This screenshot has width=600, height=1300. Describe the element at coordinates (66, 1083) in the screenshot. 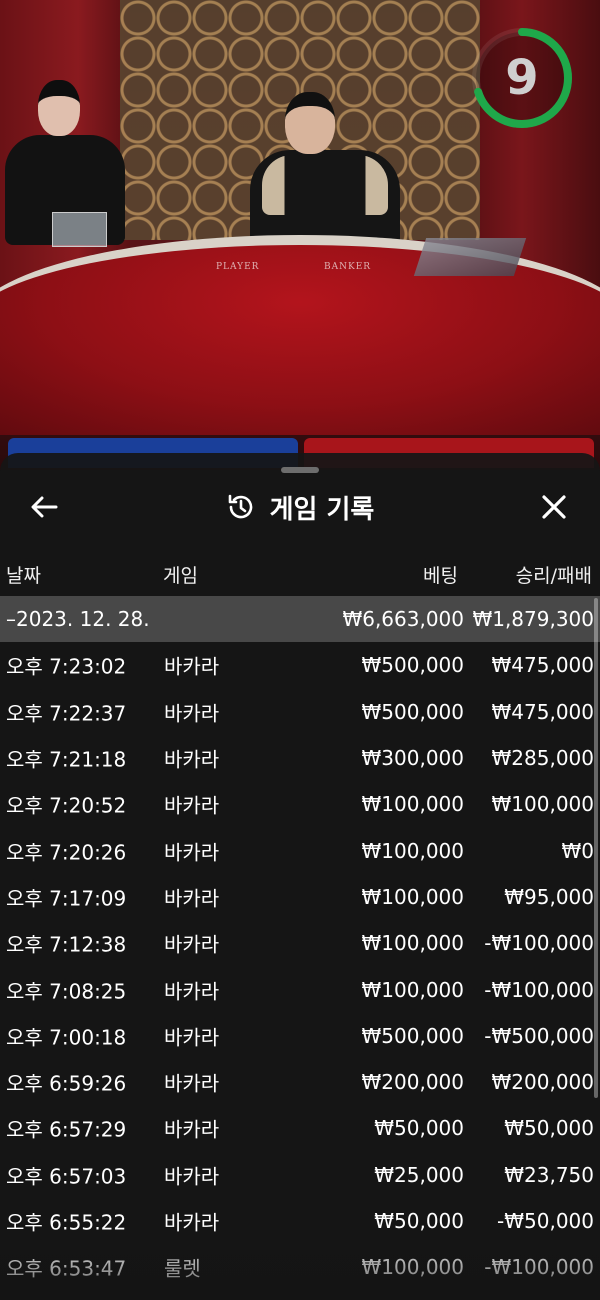

I see `history-time: 오후 6:59:26` at that location.